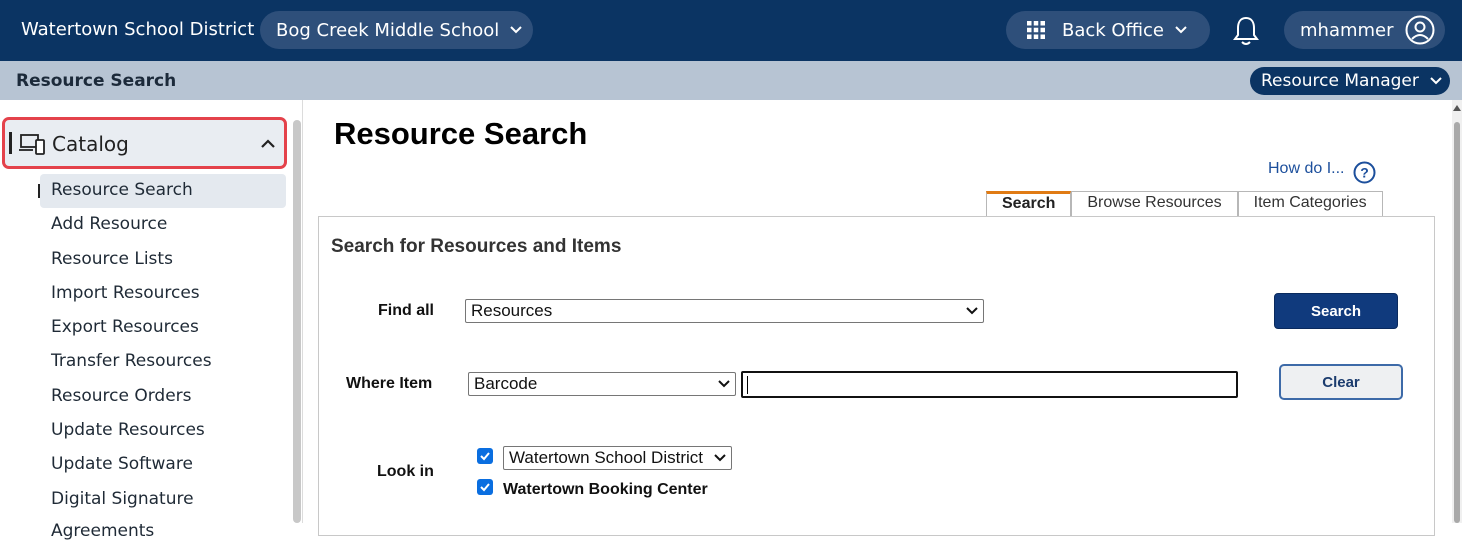 The width and height of the screenshot is (1462, 547). Describe the element at coordinates (506, 383) in the screenshot. I see `where-item-value: Barcode` at that location.